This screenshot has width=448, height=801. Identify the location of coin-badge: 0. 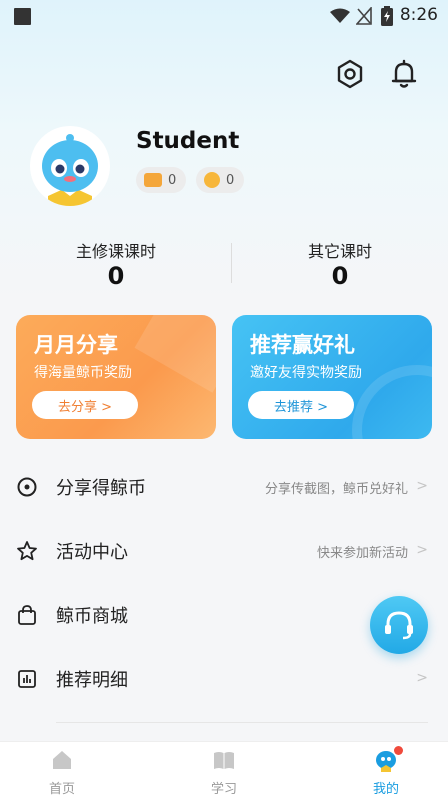
(220, 180).